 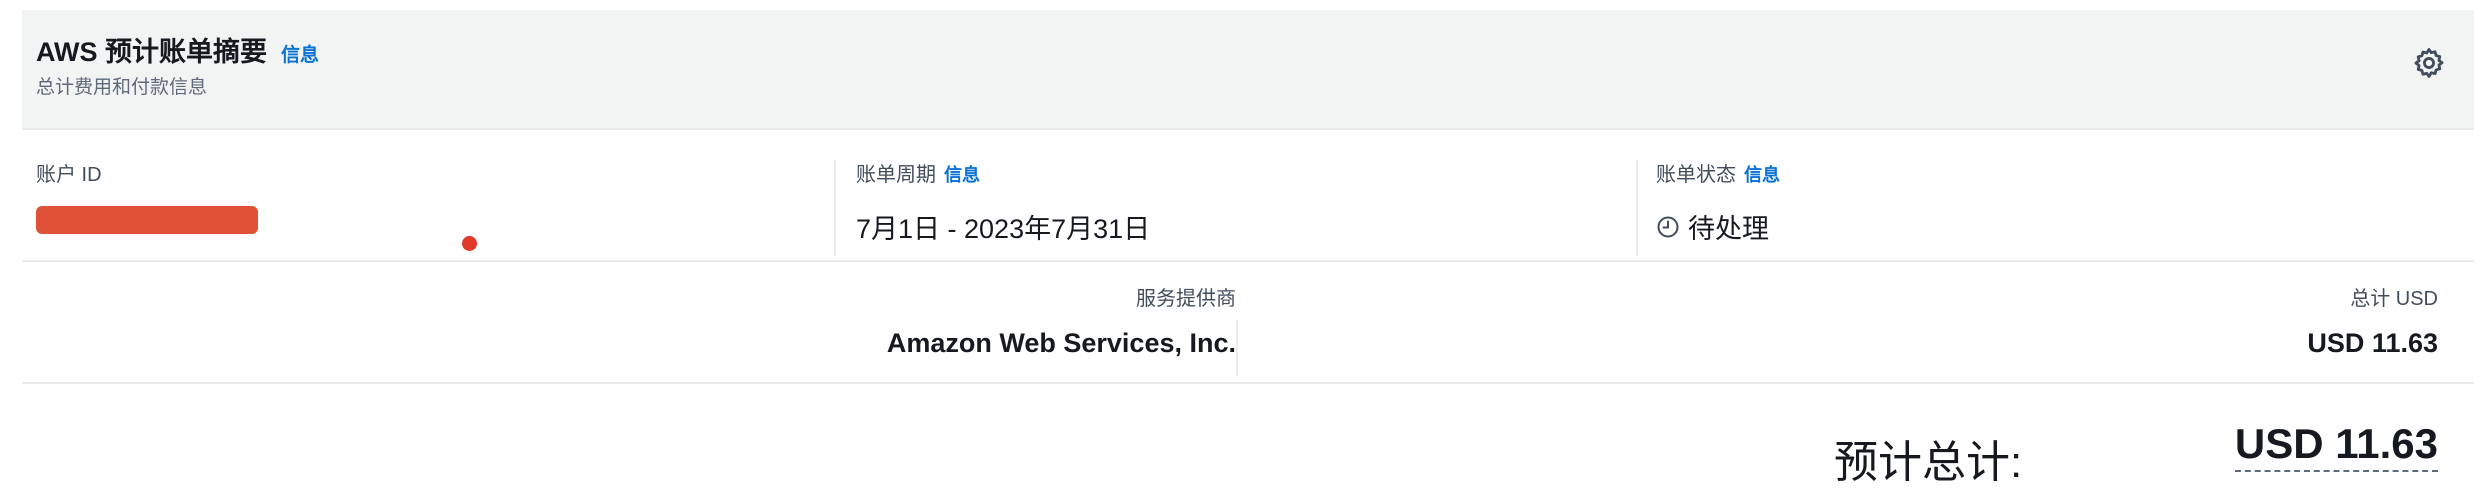 What do you see at coordinates (2372, 343) in the screenshot?
I see `total-usd-value: USD 11.63` at bounding box center [2372, 343].